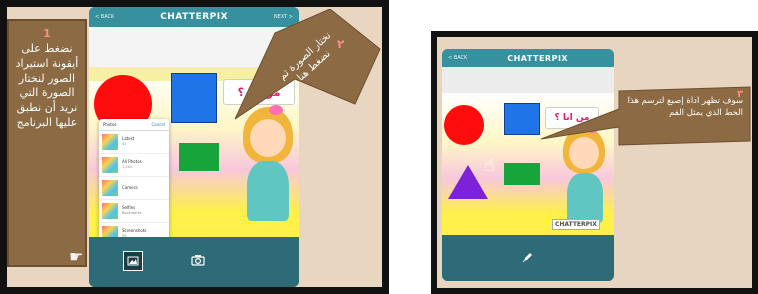 This screenshot has height=294, width=758. Describe the element at coordinates (464, 125) in the screenshot. I see `red-circle-shape` at that location.